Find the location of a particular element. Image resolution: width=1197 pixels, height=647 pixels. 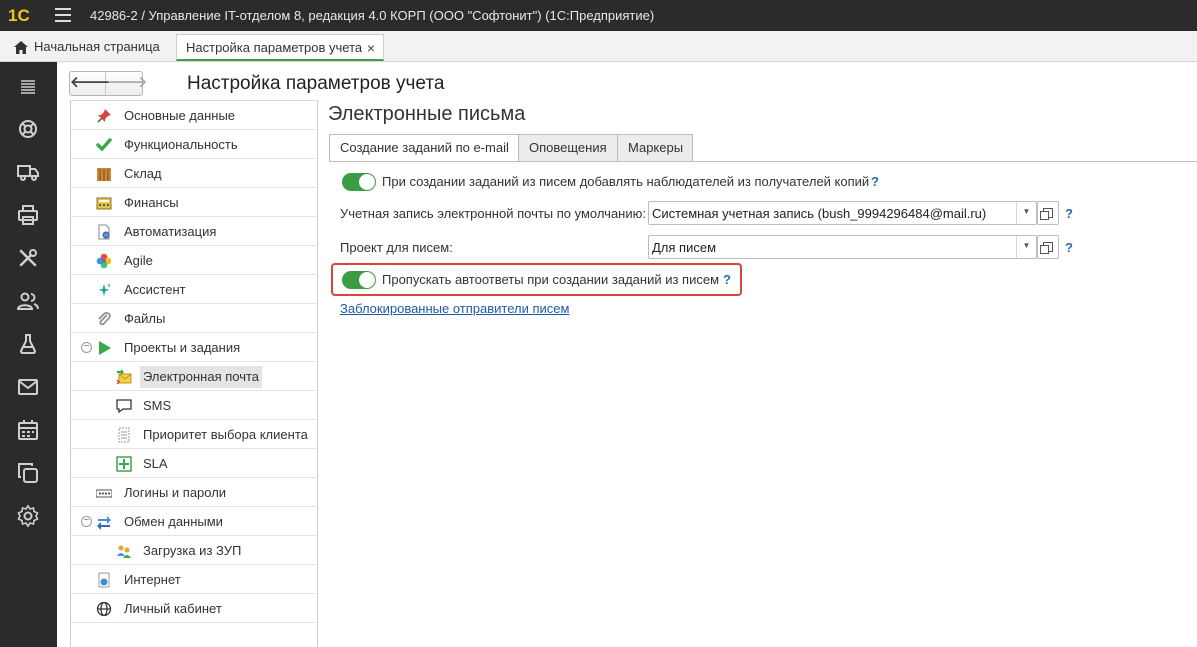

nav-label: SLA is located at coordinates (155, 463).